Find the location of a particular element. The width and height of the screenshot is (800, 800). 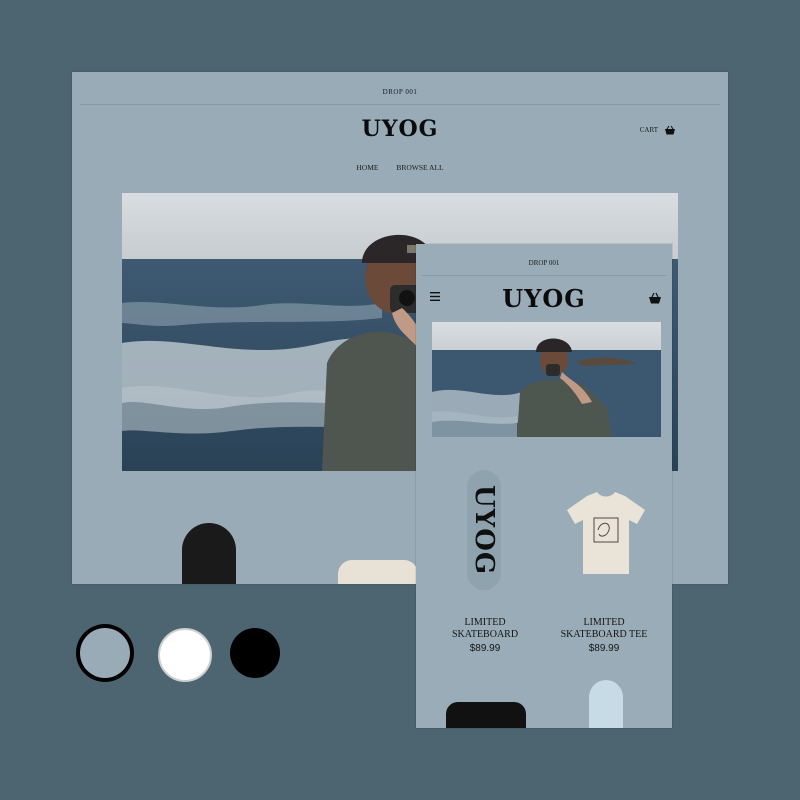

product-name: LIMITED SKATEBOARD TEE is located at coordinates (604, 629).